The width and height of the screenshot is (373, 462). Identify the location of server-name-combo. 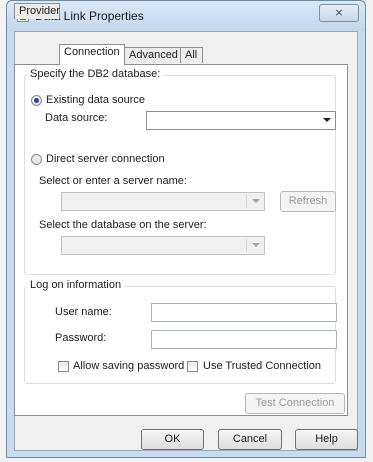
(163, 201).